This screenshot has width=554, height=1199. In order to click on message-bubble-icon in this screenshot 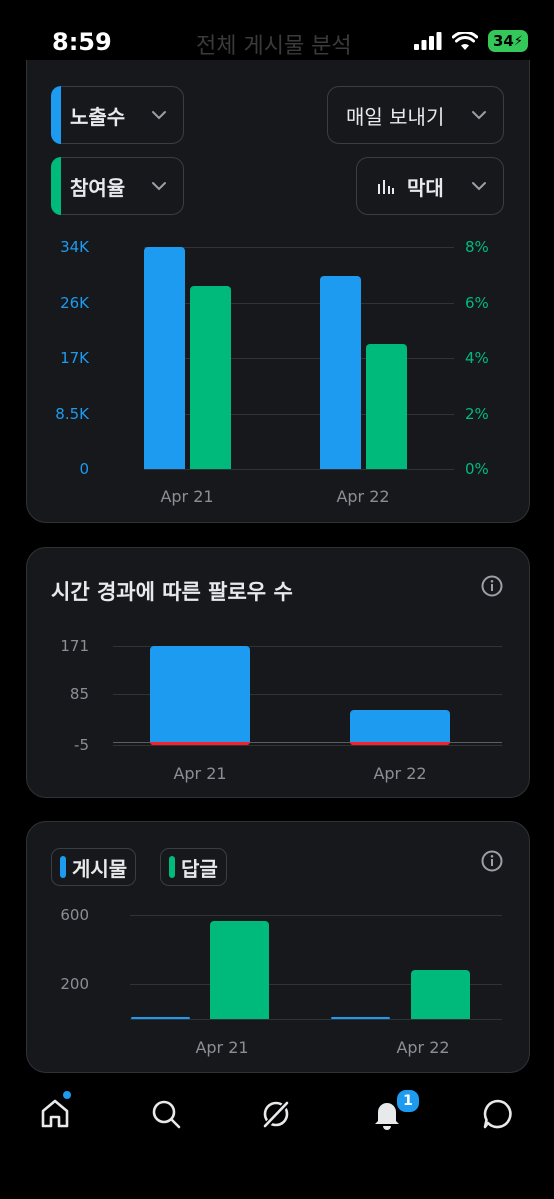, I will do `click(497, 1114)`.